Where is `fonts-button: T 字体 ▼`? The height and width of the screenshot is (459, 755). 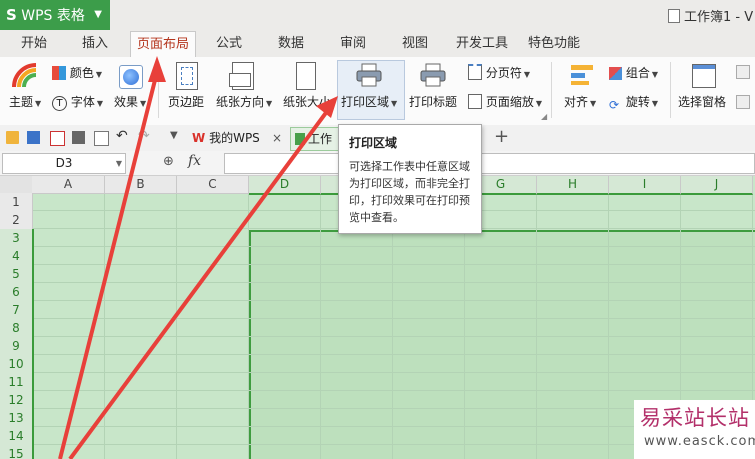 fonts-button: T 字体 ▼ is located at coordinates (77, 102).